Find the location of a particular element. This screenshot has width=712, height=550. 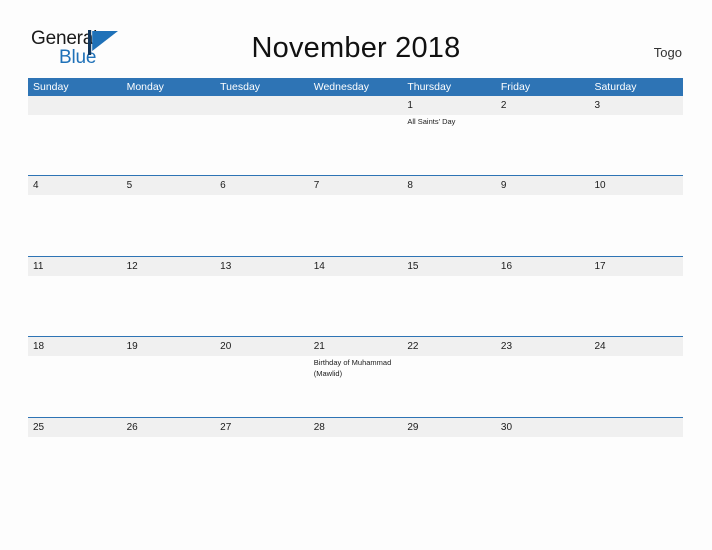

calendar-day-cell: 19 is located at coordinates (168, 376).